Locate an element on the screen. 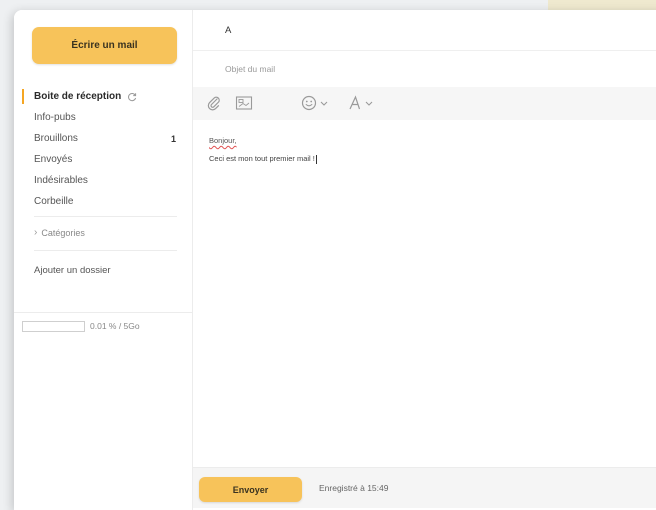  message-text: Ceci est mon tout premier mail ! is located at coordinates (262, 158).